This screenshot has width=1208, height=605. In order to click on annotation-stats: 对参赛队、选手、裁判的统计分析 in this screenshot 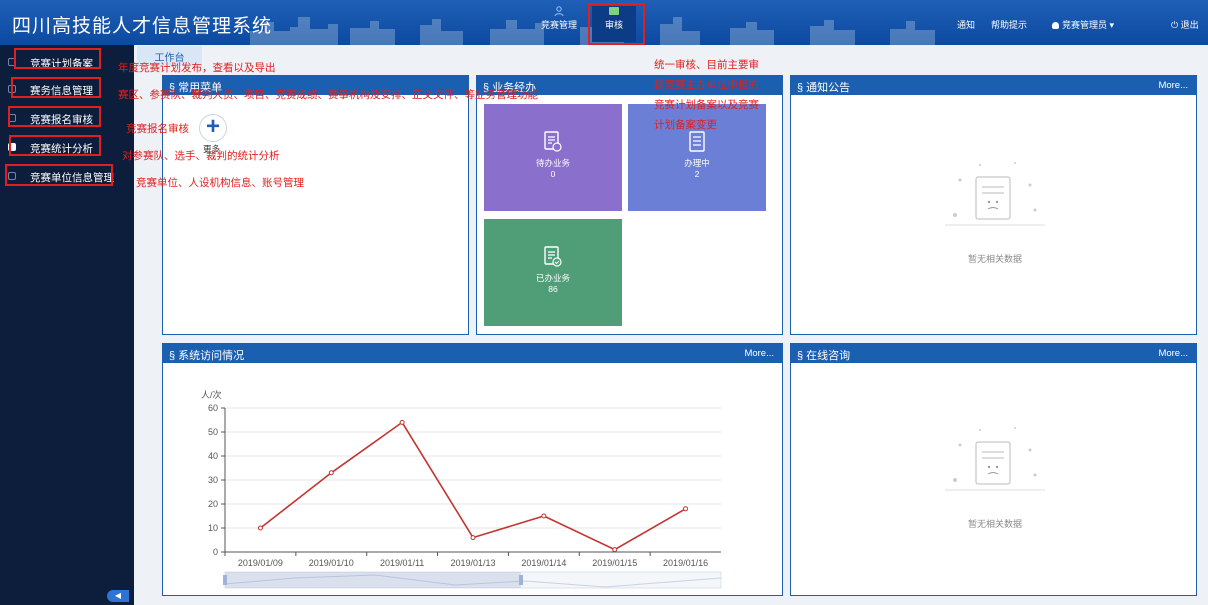, I will do `click(201, 156)`.